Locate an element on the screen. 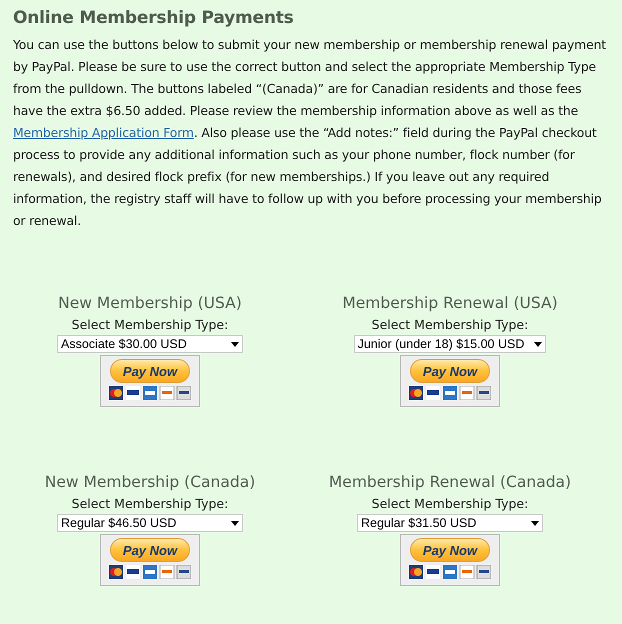  membership-type-select: Regular $46.50 USD is located at coordinates (150, 523).